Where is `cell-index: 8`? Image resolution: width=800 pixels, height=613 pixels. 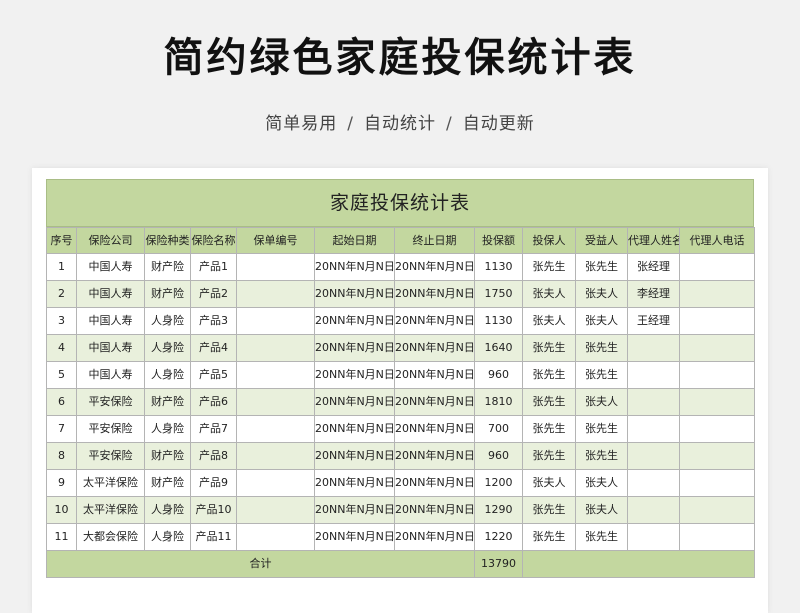
cell-index: 8 is located at coordinates (61, 456).